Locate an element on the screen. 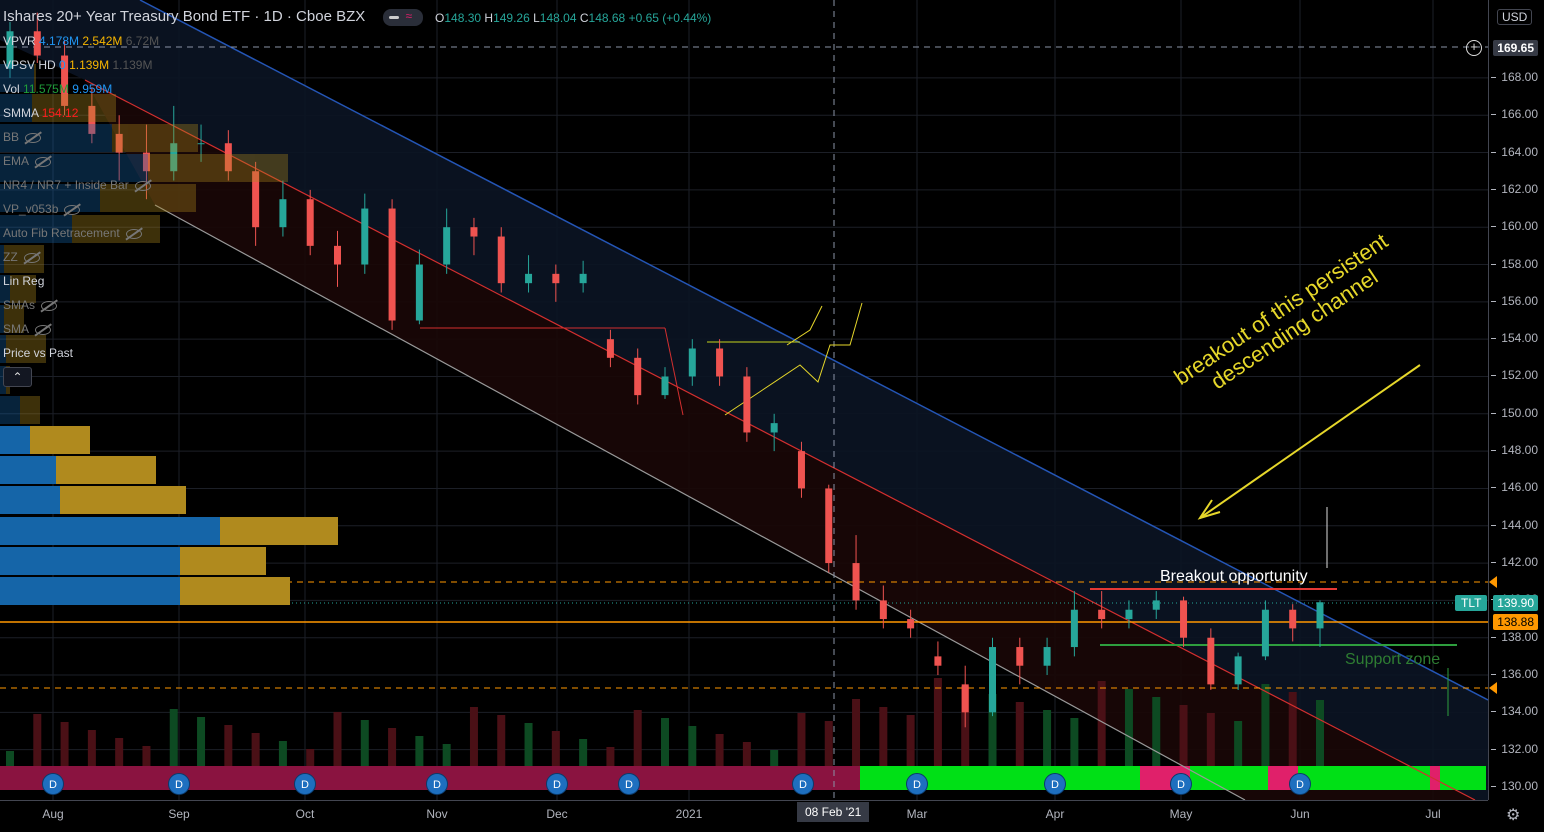 Image resolution: width=1544 pixels, height=832 pixels. time-tick: Aug is located at coordinates (53, 814).